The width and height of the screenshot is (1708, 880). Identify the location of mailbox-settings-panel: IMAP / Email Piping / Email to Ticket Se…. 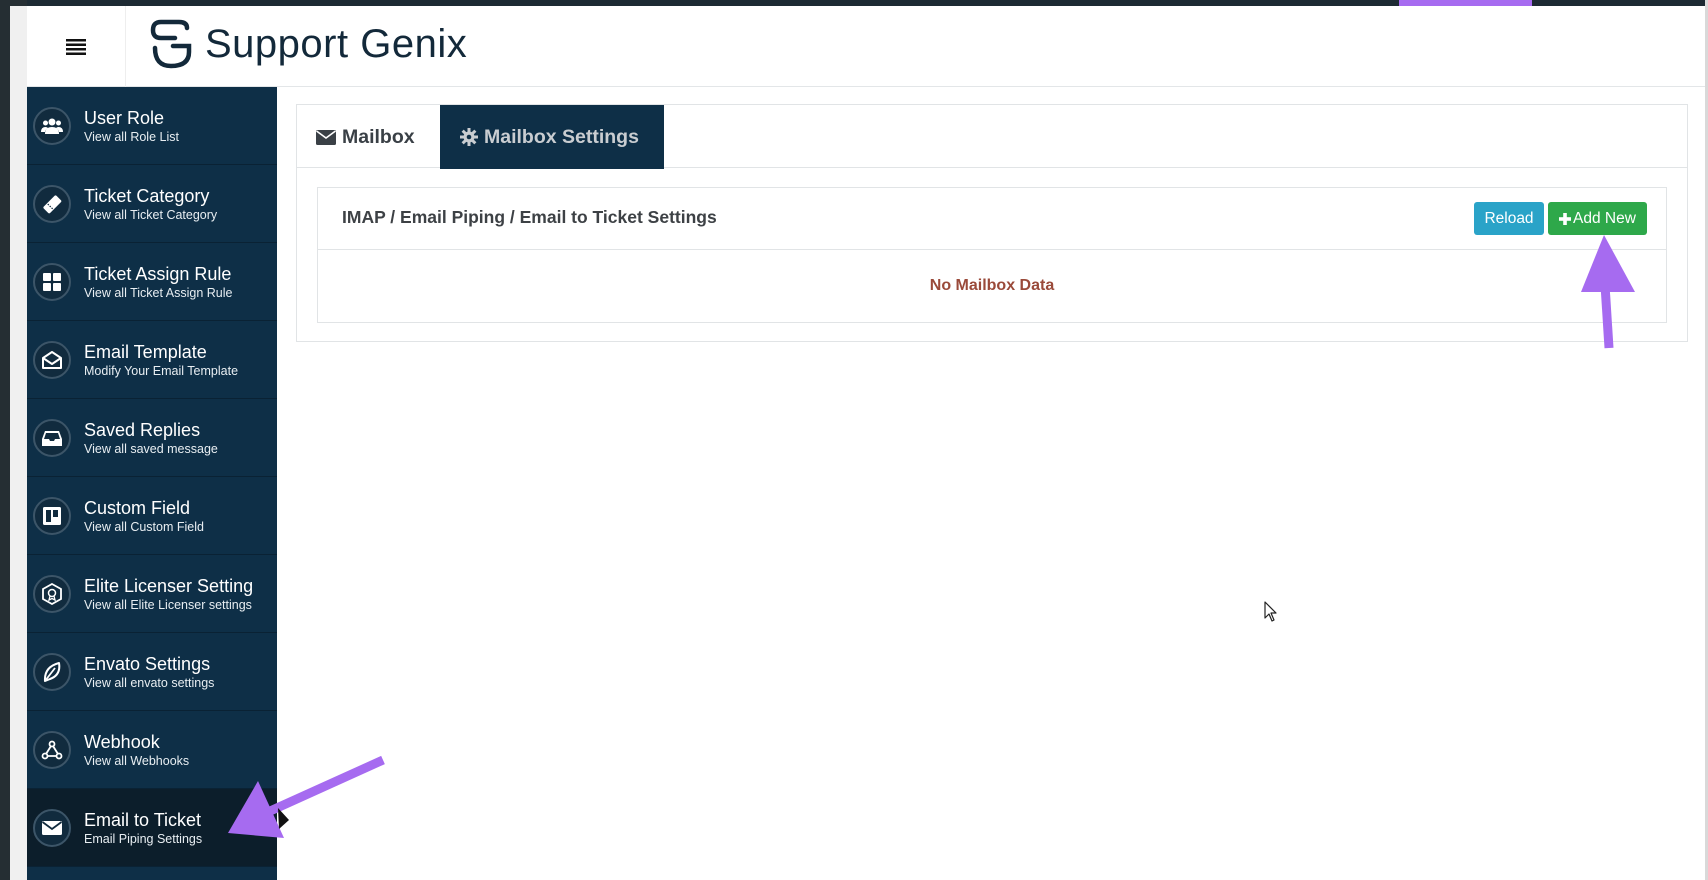
(992, 255).